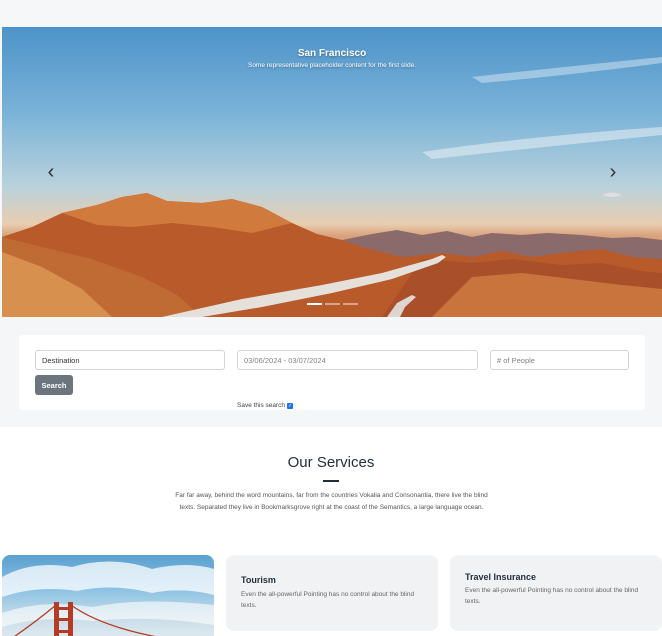 This screenshot has height=636, width=662. I want to click on chevron-right-icon: ›, so click(613, 171).